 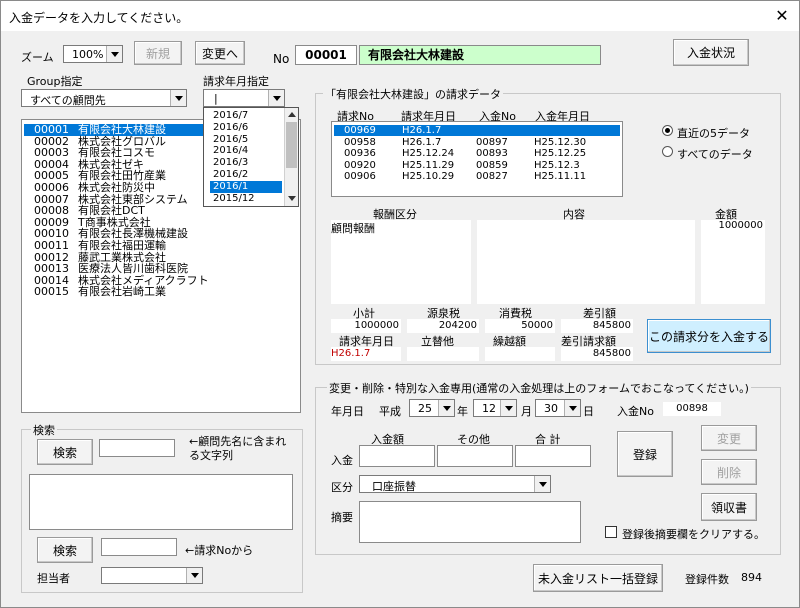 I want to click on invoice-cell-inv-date: H25.12.24, so click(x=428, y=154).